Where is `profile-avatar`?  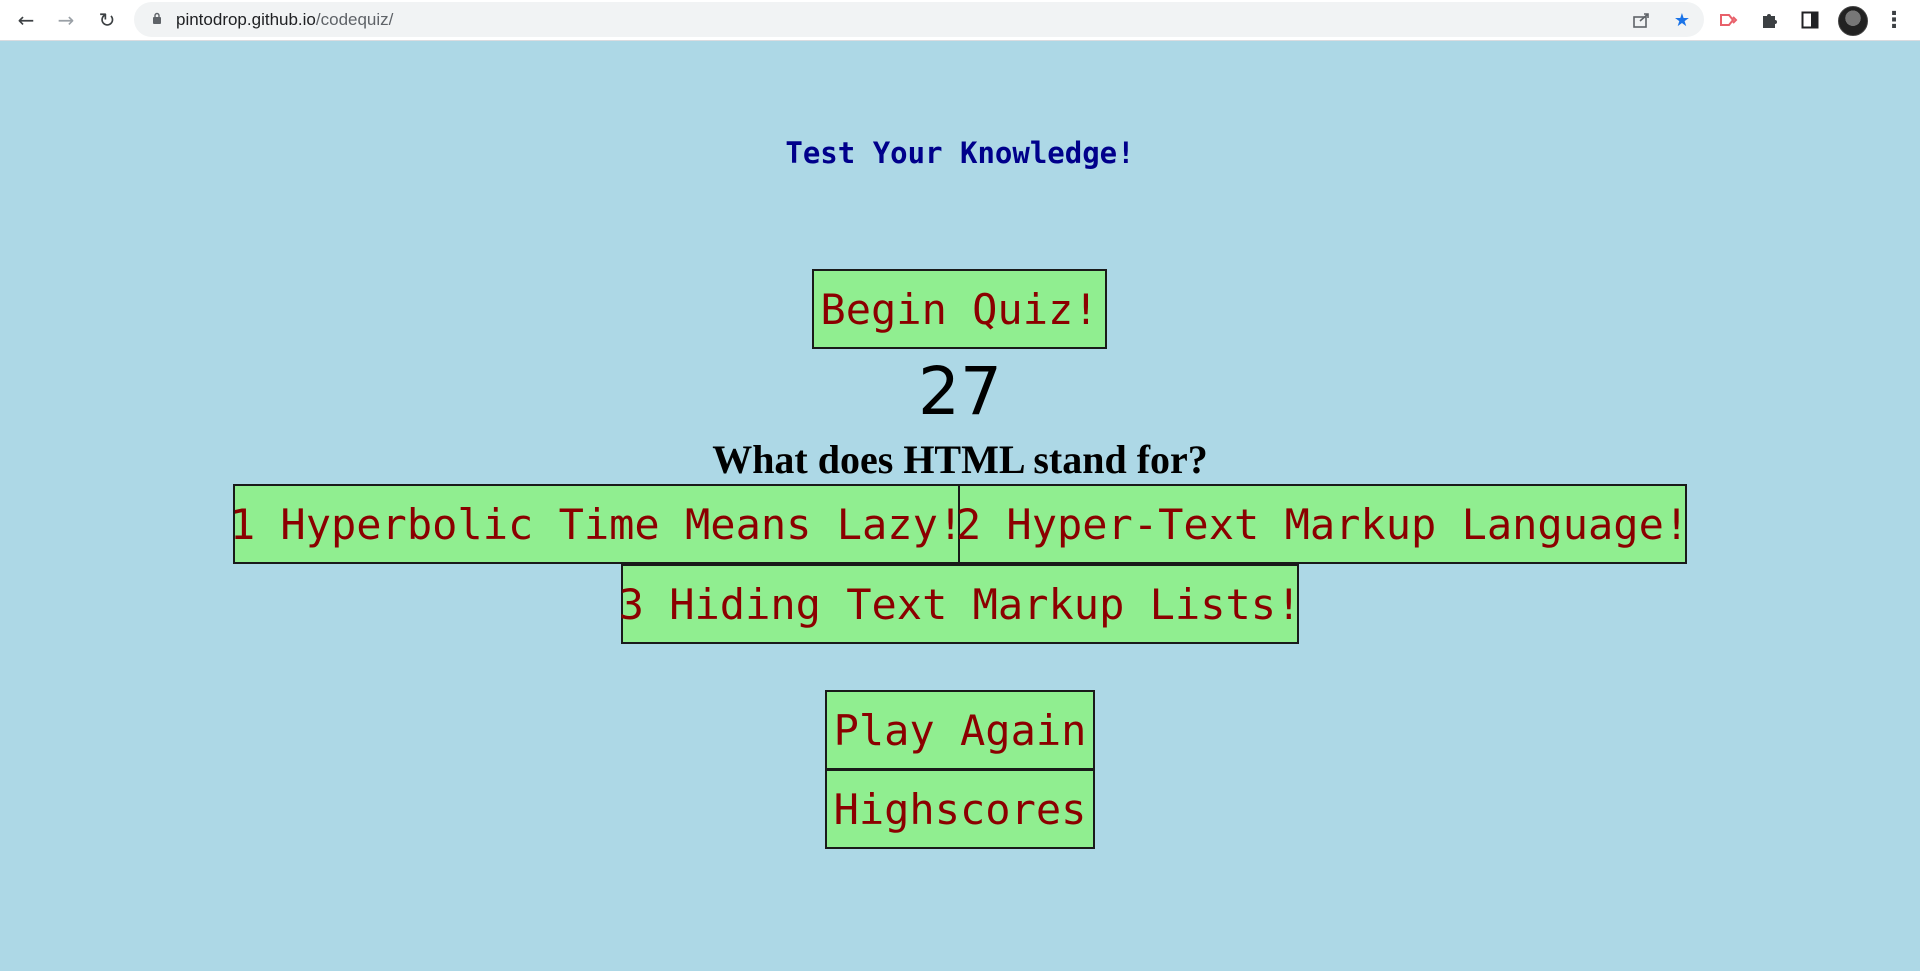 profile-avatar is located at coordinates (1853, 21).